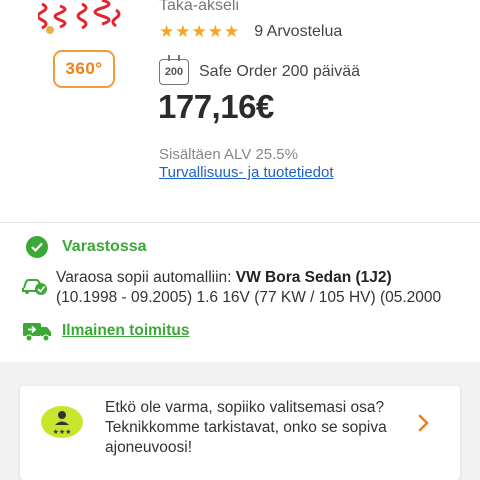 This screenshot has height=480, width=480. I want to click on price: 177,16€, so click(216, 106).